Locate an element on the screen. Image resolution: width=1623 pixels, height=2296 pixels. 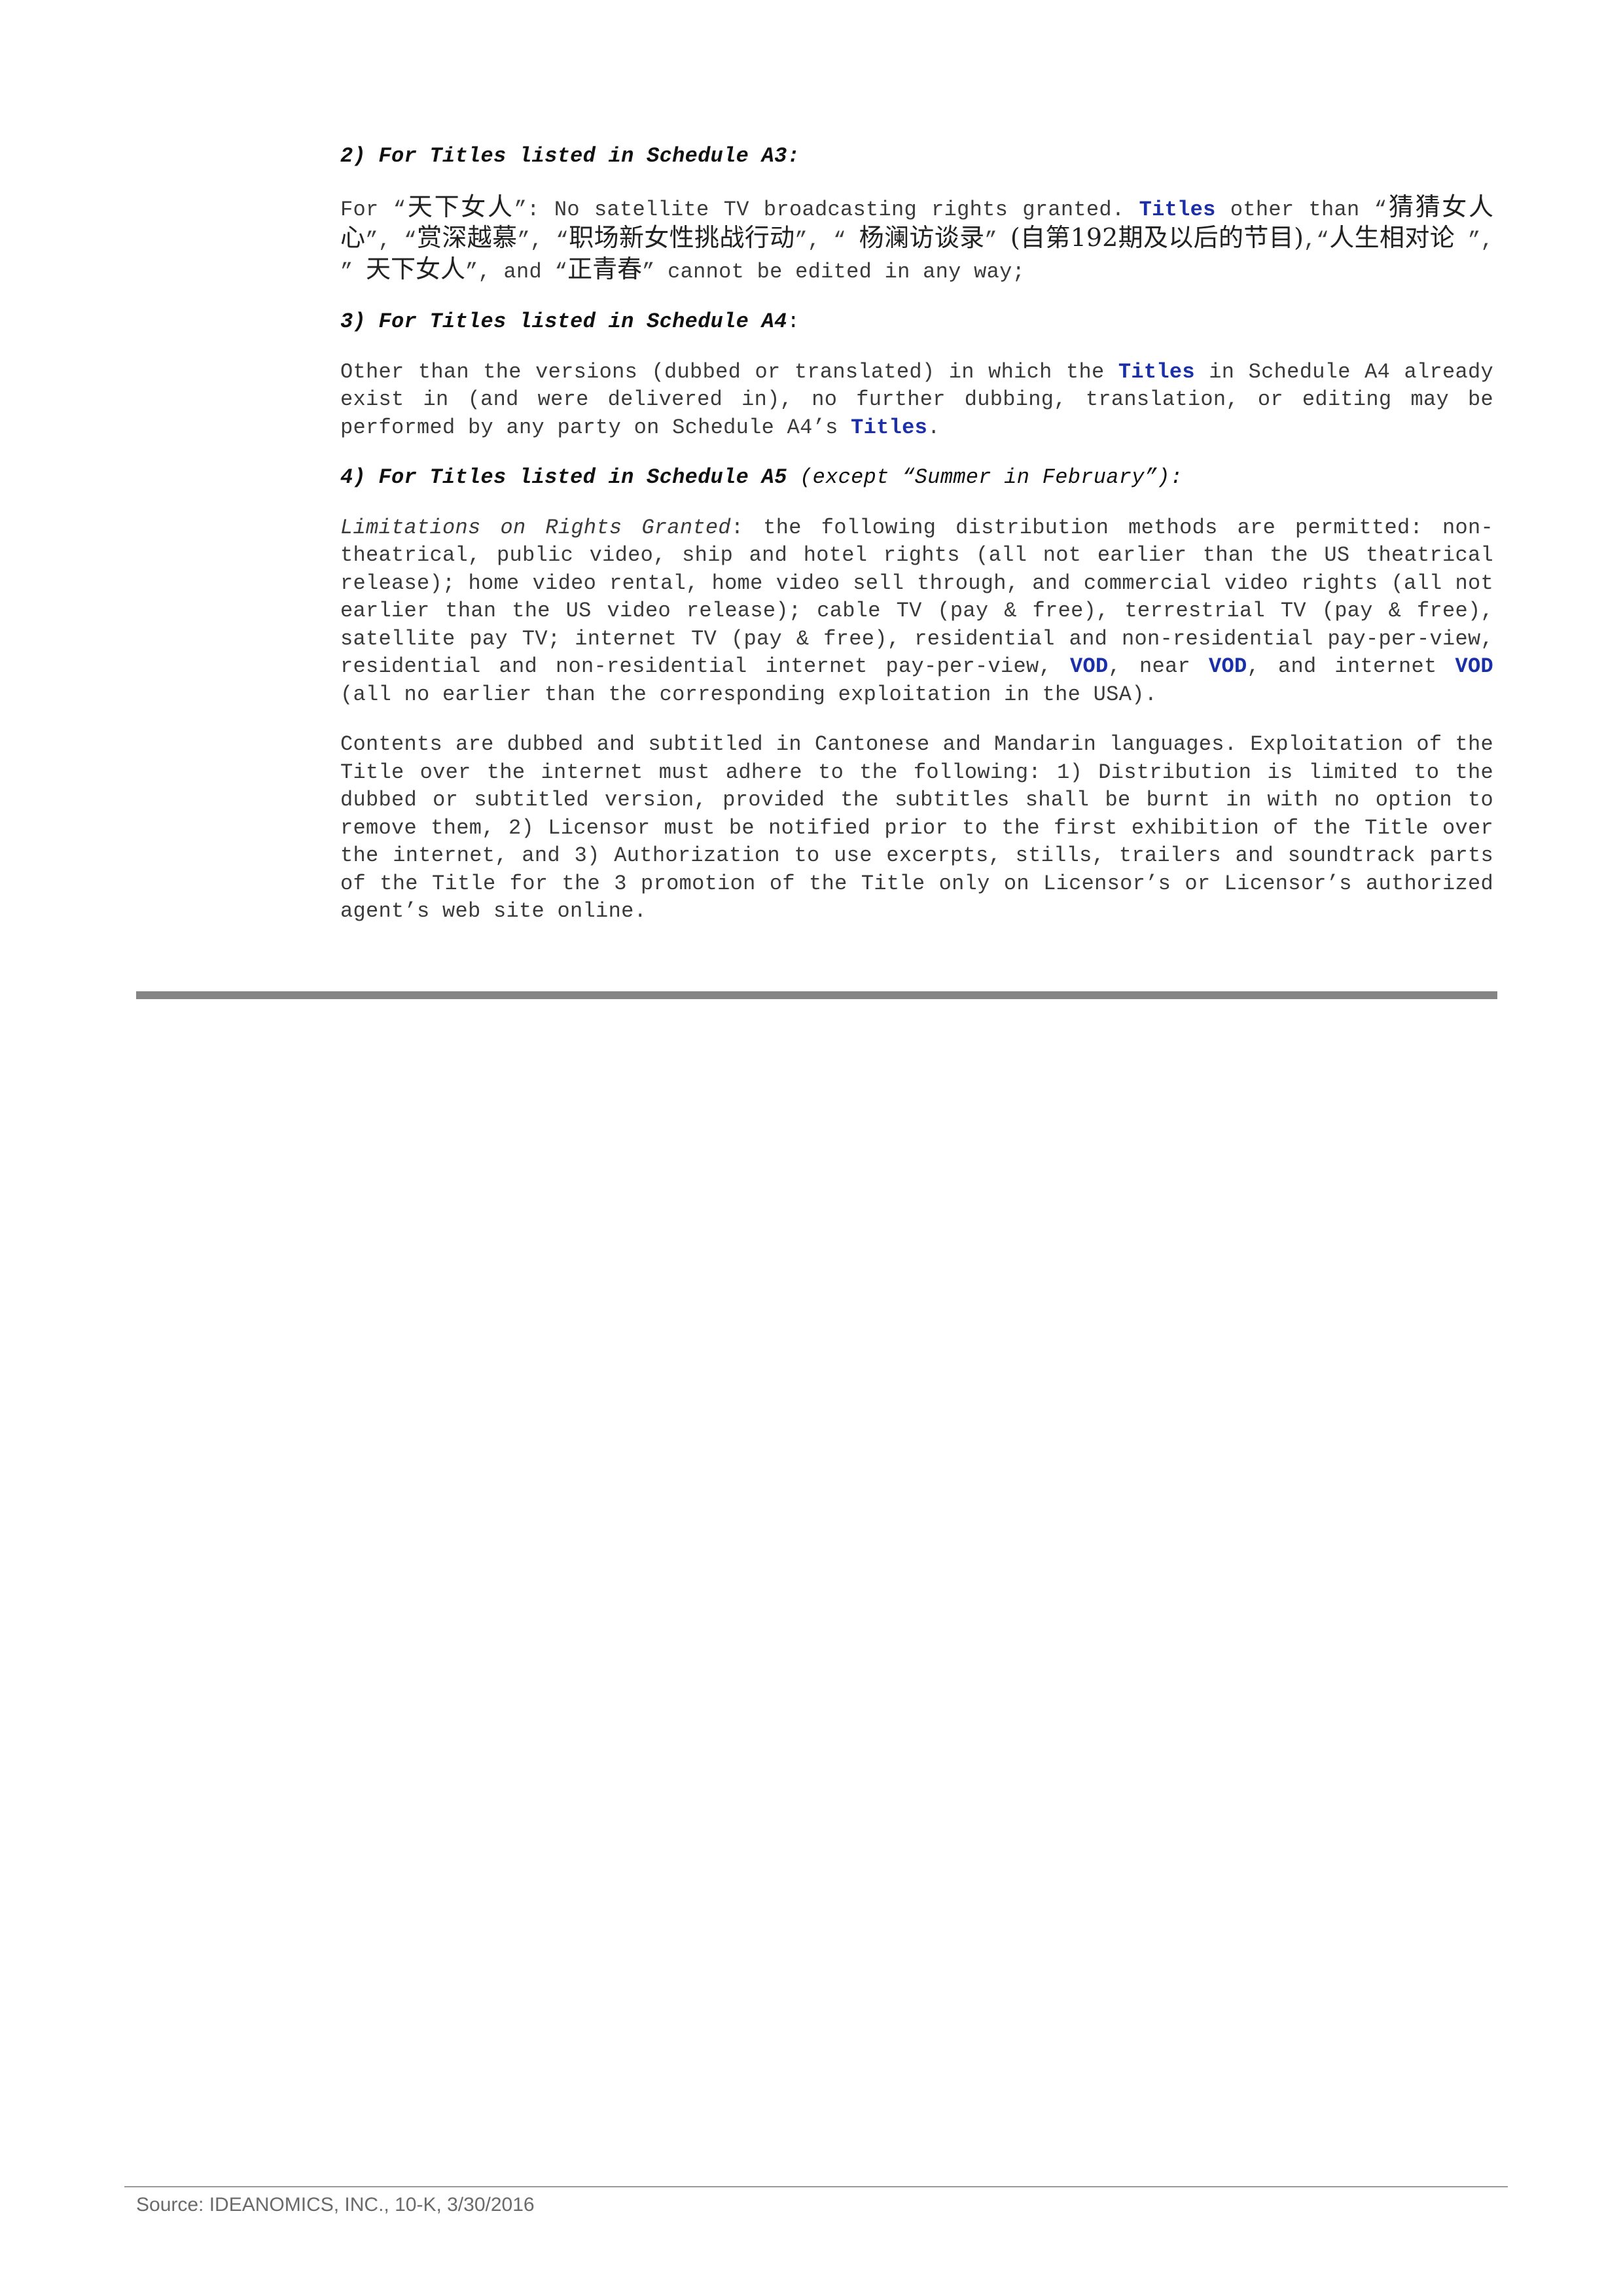
heading-colon: : is located at coordinates (793, 321).